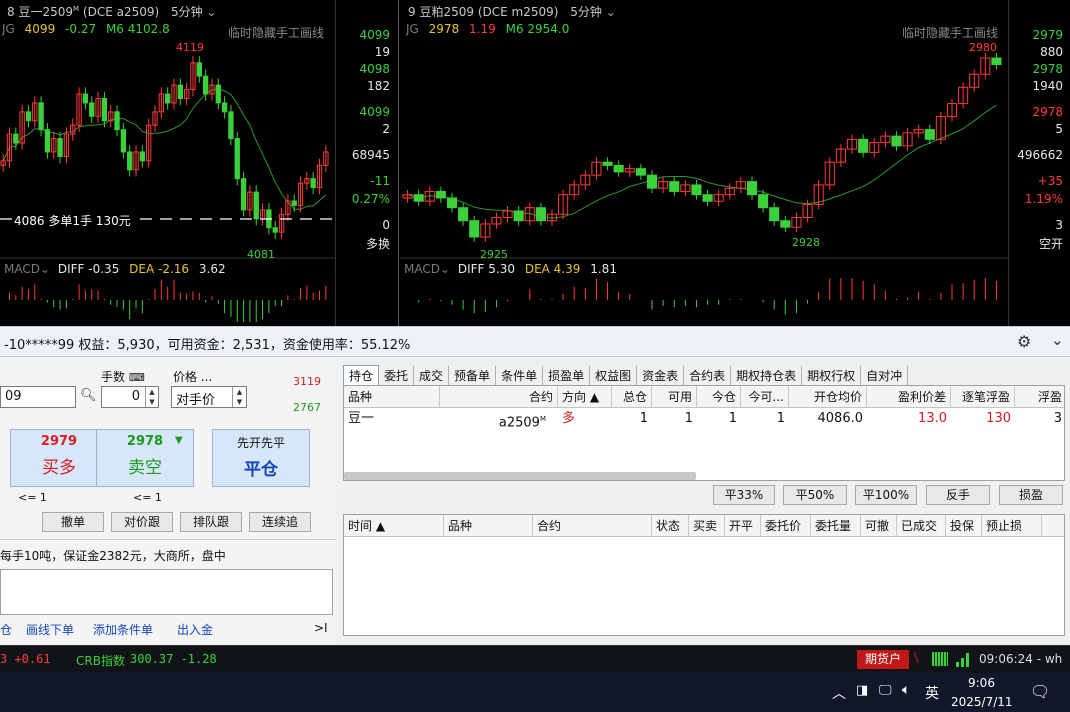 This screenshot has width=1070, height=712. I want to click on expand-icon: >I, so click(321, 628).